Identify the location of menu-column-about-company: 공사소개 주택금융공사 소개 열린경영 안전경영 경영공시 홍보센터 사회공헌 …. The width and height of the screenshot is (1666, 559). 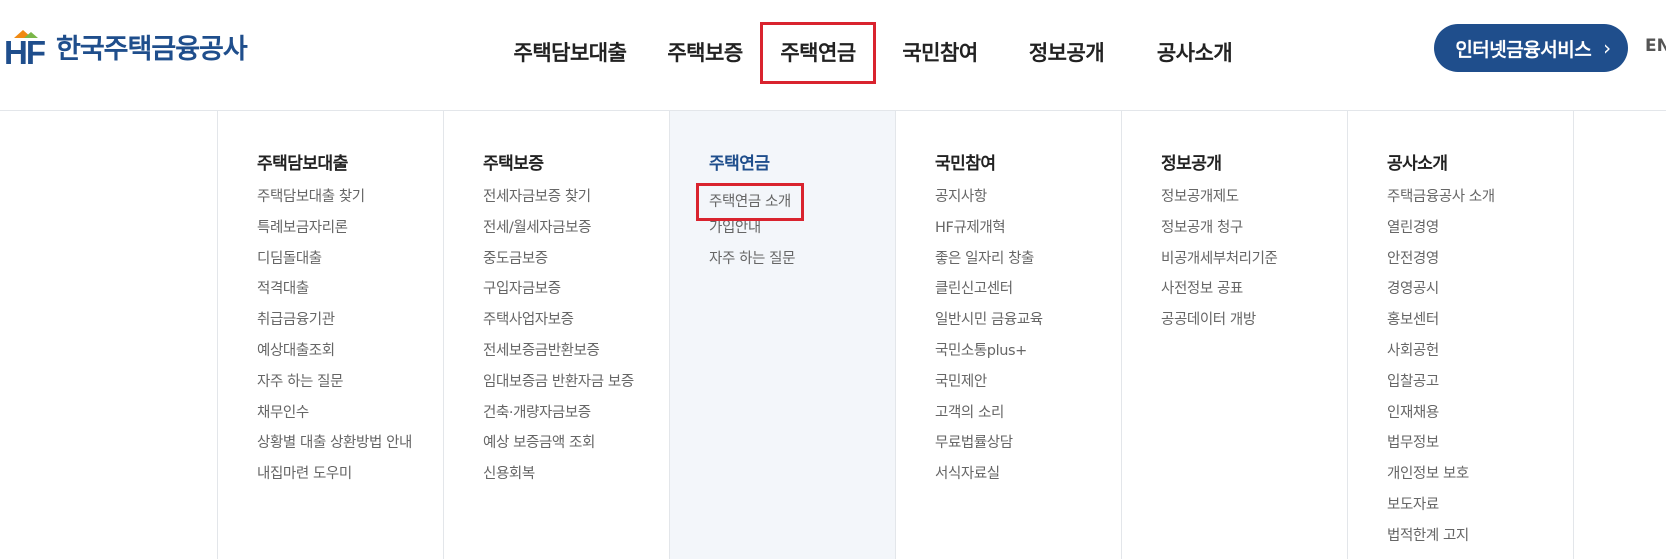
(1460, 335).